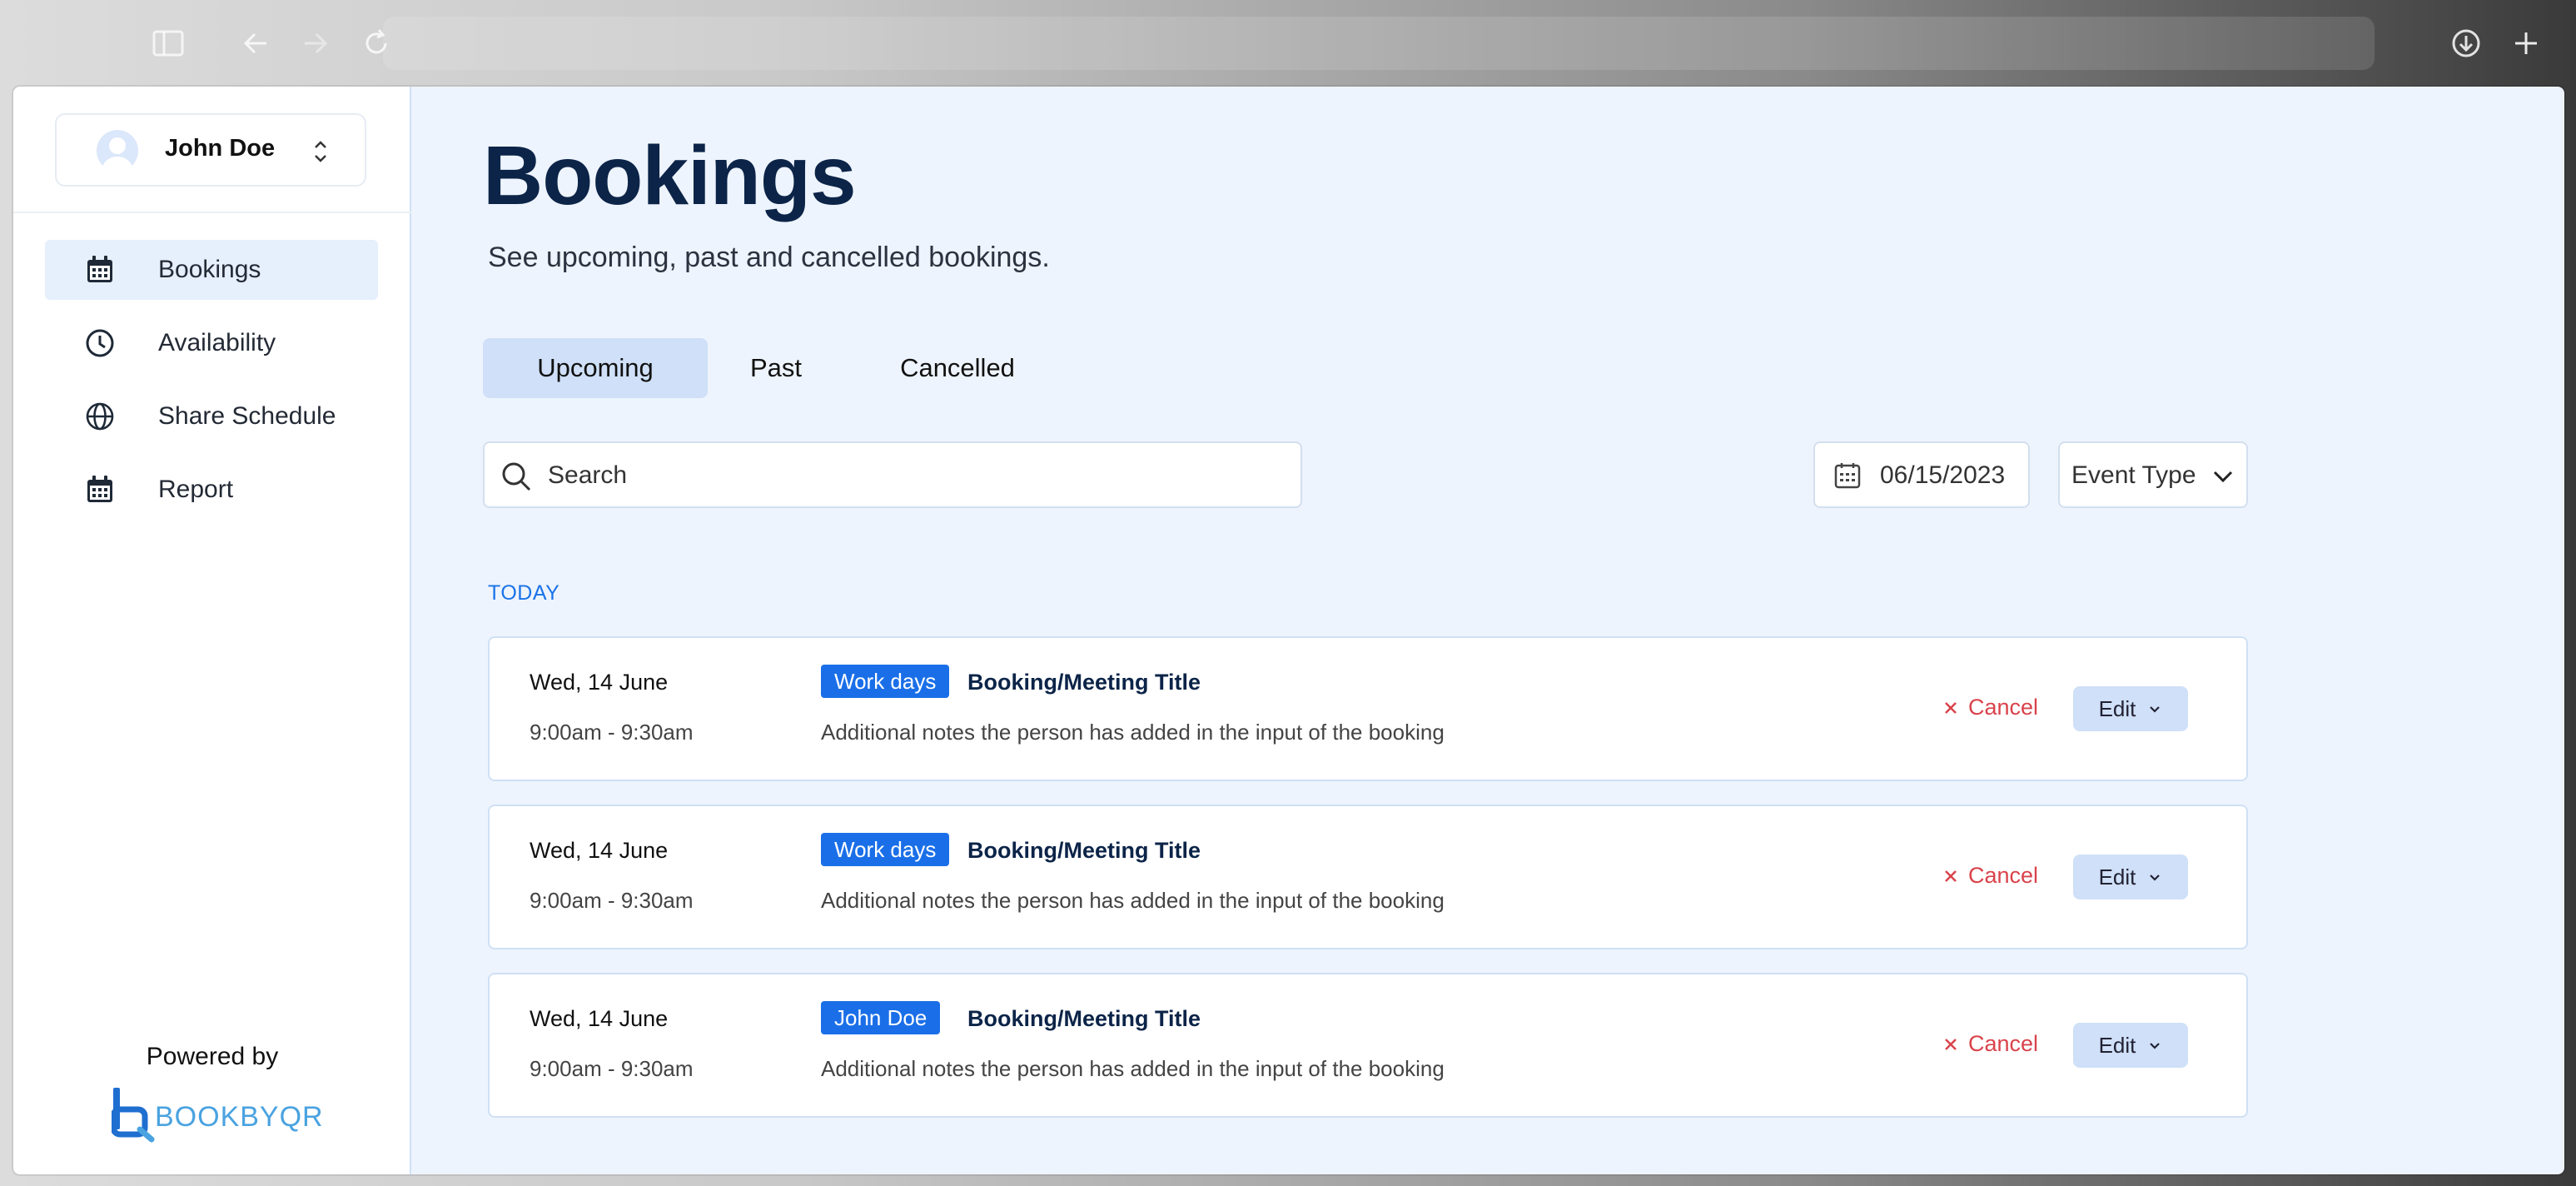  I want to click on search-box, so click(892, 474).